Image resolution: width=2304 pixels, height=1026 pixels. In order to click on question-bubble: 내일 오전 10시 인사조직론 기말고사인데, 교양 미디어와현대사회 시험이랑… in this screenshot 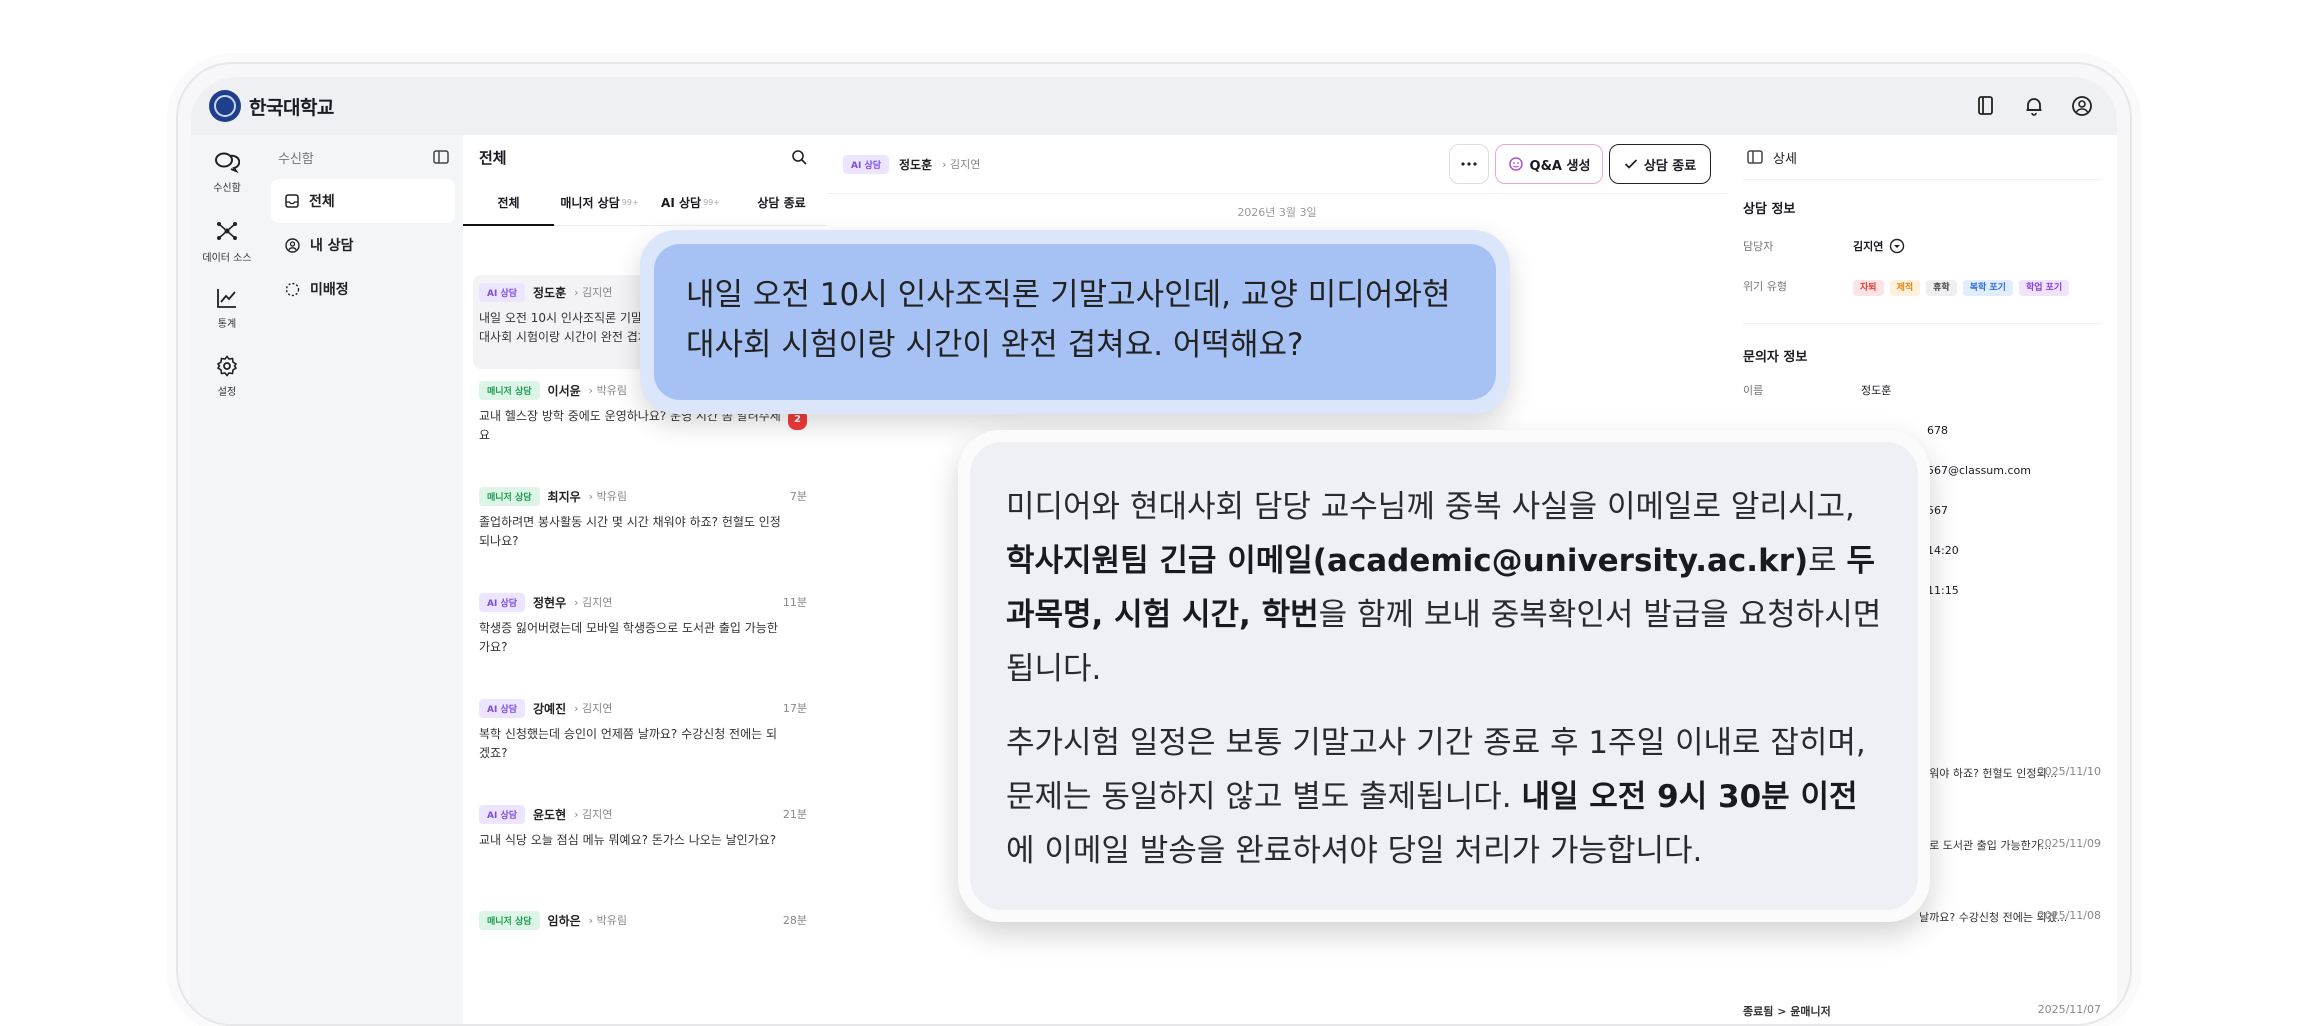, I will do `click(1075, 322)`.